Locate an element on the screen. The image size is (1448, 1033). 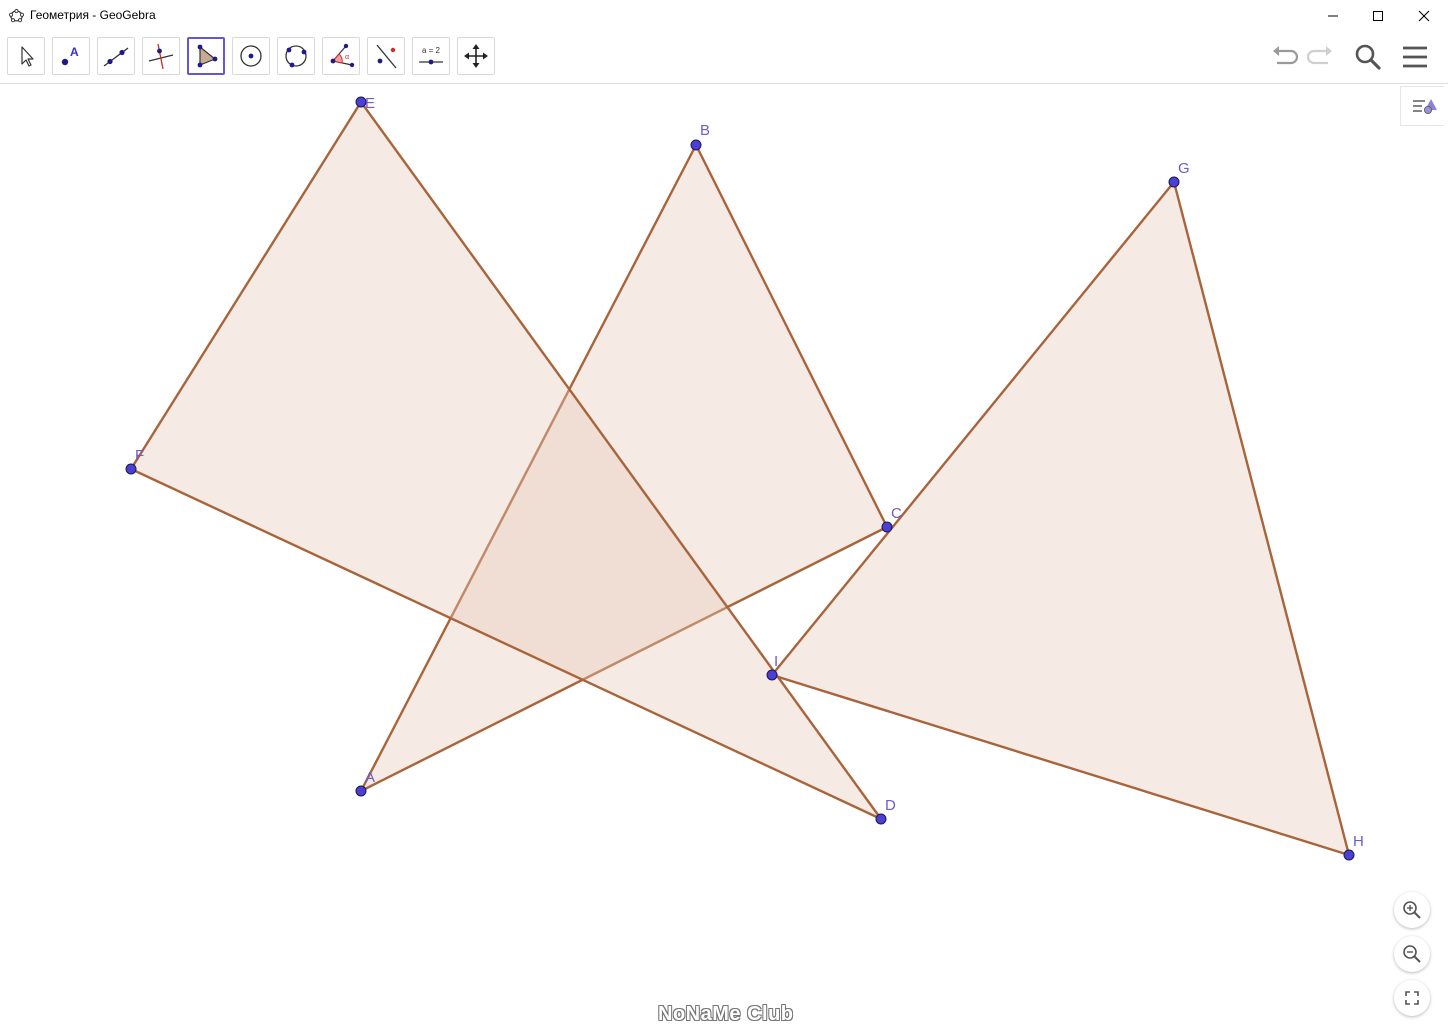
undo-button is located at coordinates (1284, 57).